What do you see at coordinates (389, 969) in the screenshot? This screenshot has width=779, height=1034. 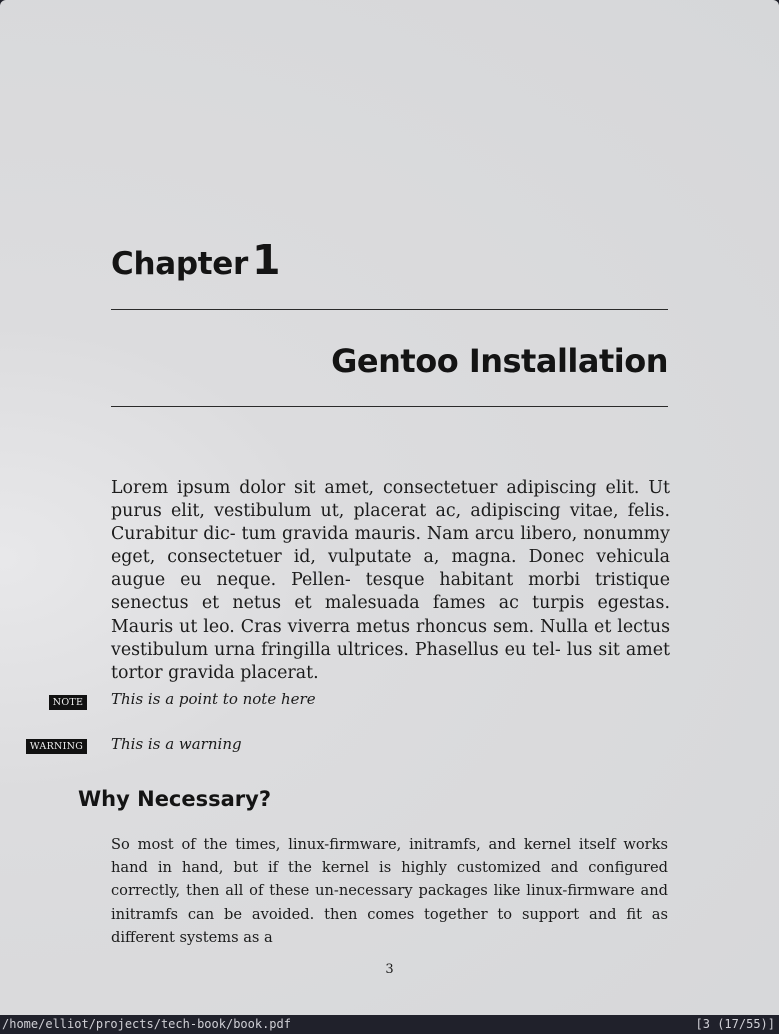 I see `page-number: 3` at bounding box center [389, 969].